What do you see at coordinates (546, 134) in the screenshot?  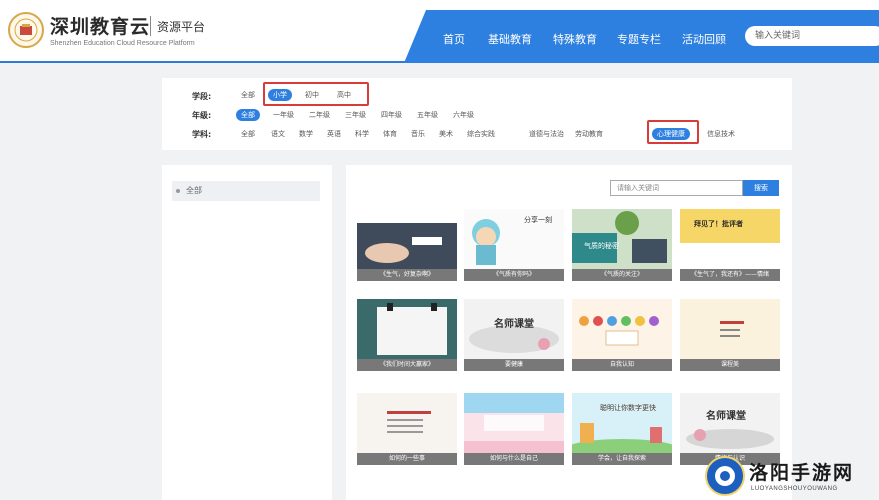 I see `subject-option-ethics: 道德与法治` at bounding box center [546, 134].